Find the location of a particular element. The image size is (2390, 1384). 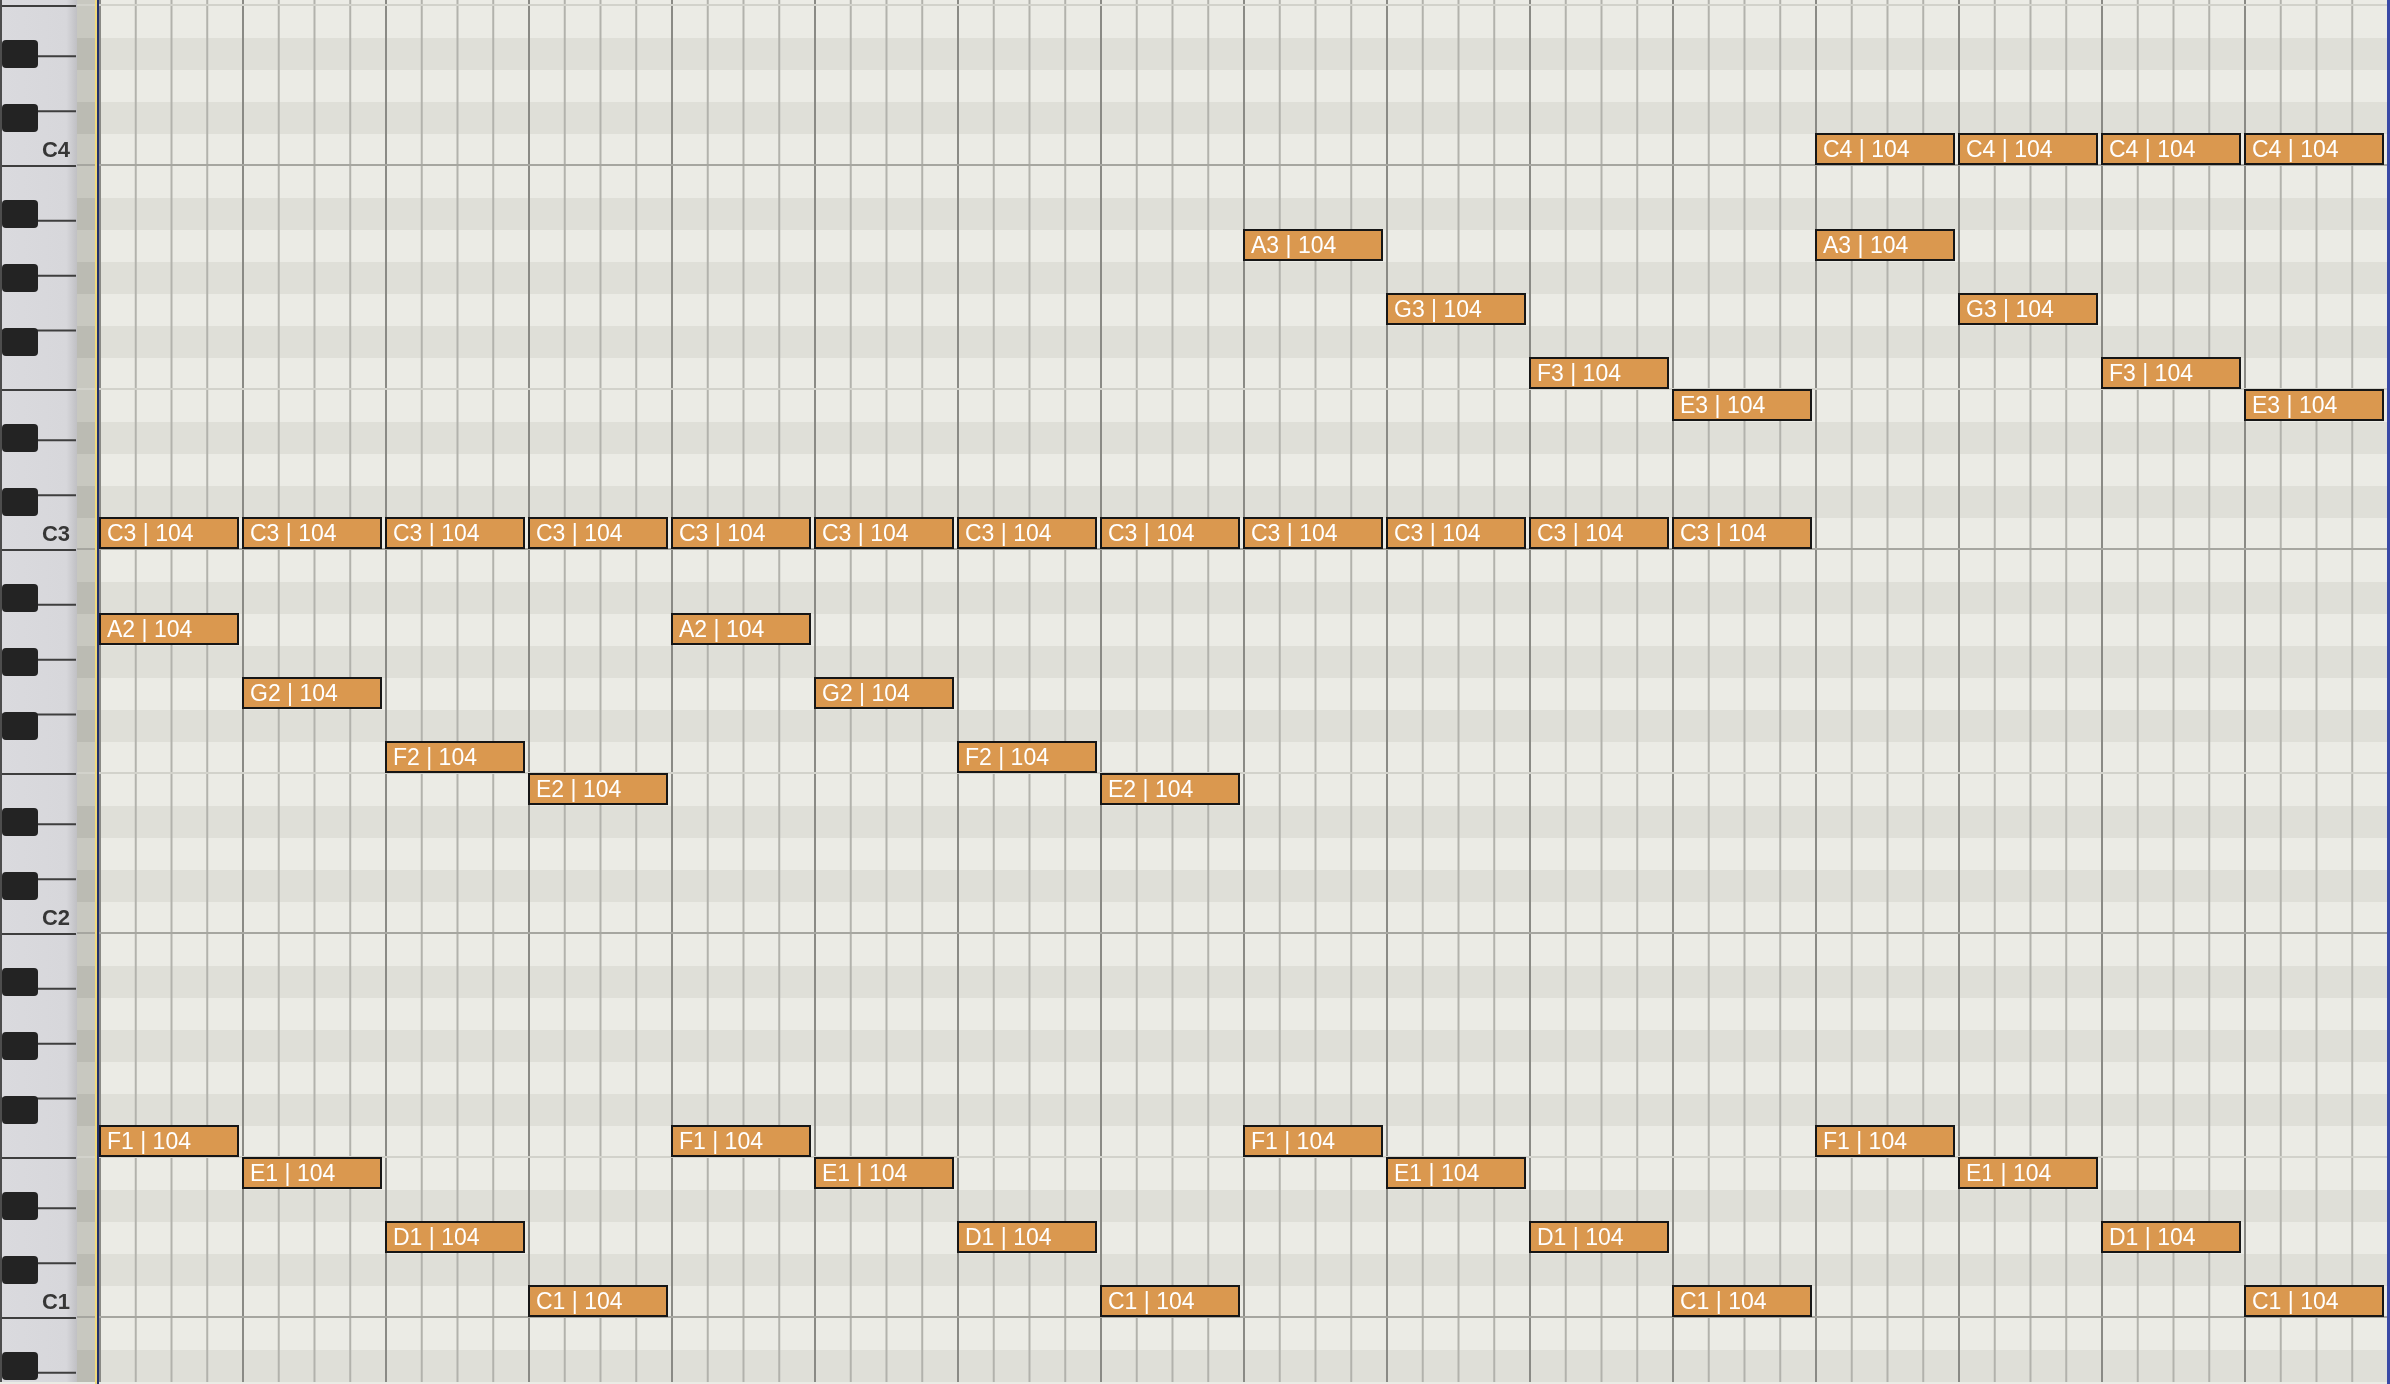

octave-label: C2 is located at coordinates (55, 918).